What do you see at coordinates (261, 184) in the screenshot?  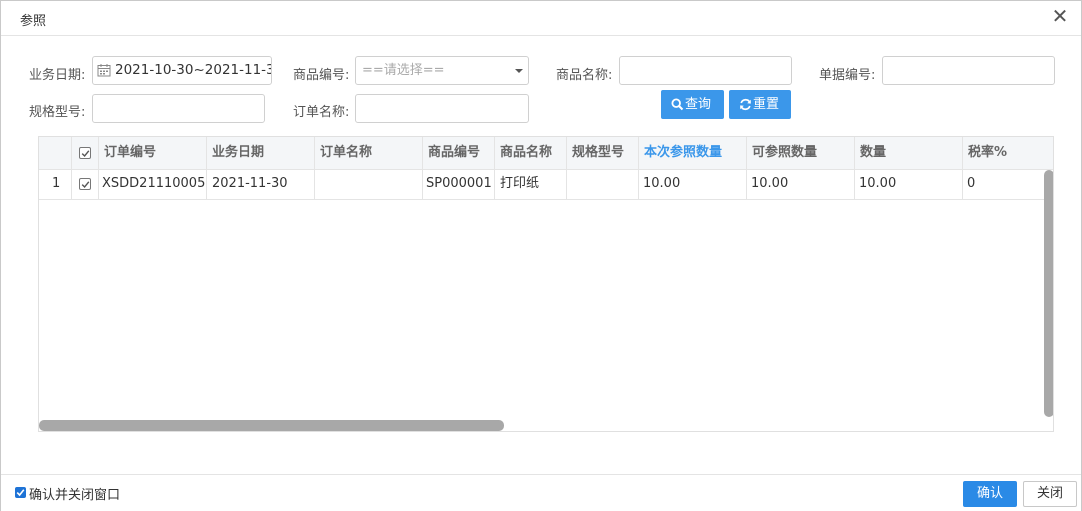 I see `cell-business-date: 2021-11-30` at bounding box center [261, 184].